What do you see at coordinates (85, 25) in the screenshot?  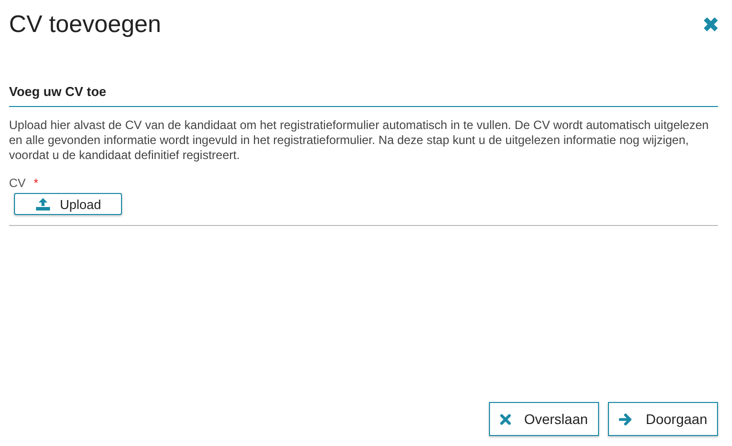 I see `dialog-title: CV toevoegen` at bounding box center [85, 25].